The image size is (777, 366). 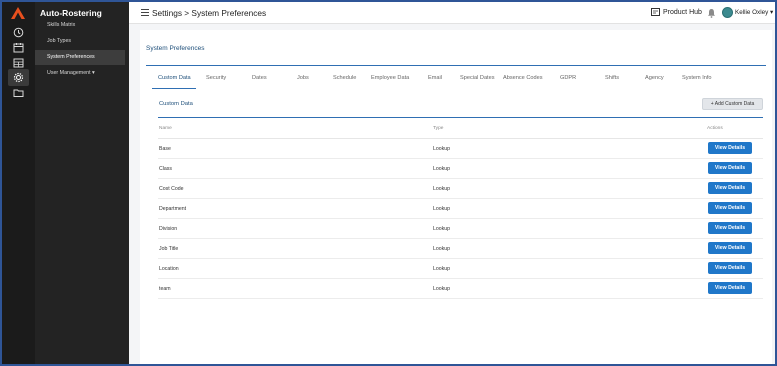 I want to click on tab-shifts: Shifts, so click(x=612, y=78).